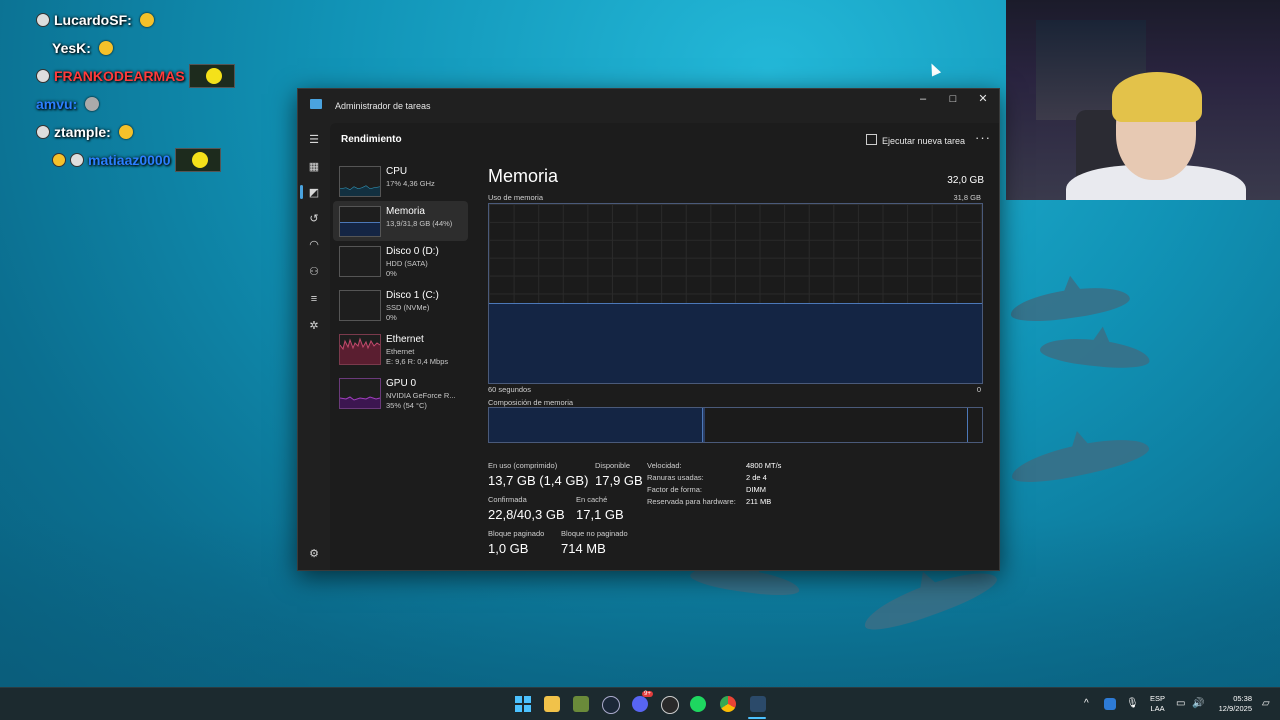  What do you see at coordinates (371, 139) in the screenshot?
I see `page-title: Rendimiento` at bounding box center [371, 139].